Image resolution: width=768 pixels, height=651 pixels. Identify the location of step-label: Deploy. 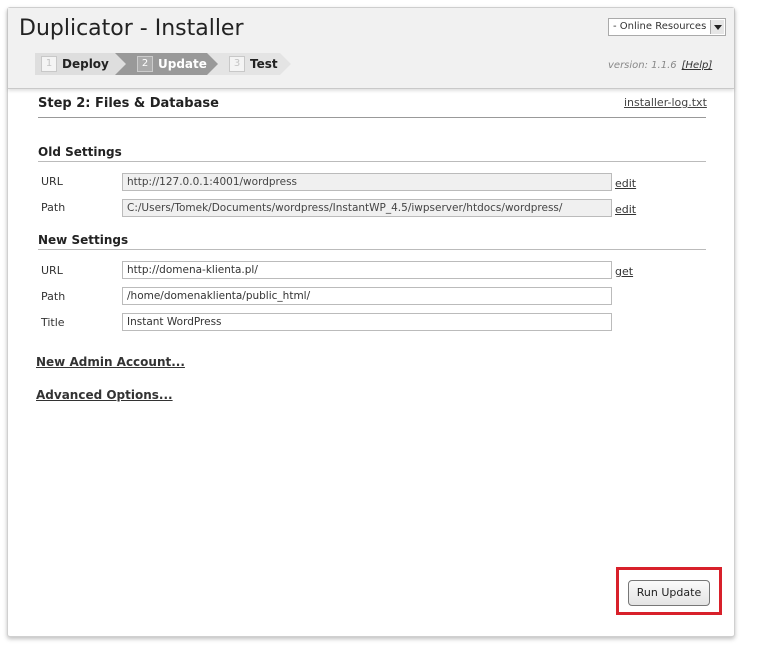
(85, 64).